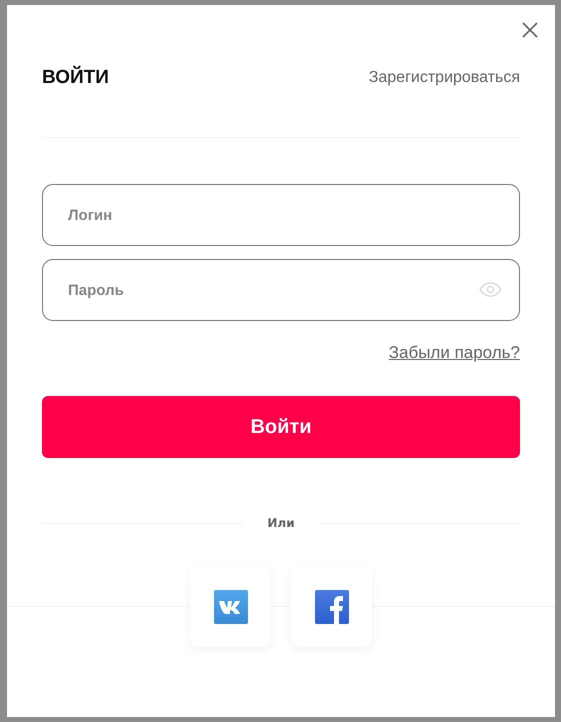 The image size is (561, 722). I want to click on separator-label: Или, so click(281, 523).